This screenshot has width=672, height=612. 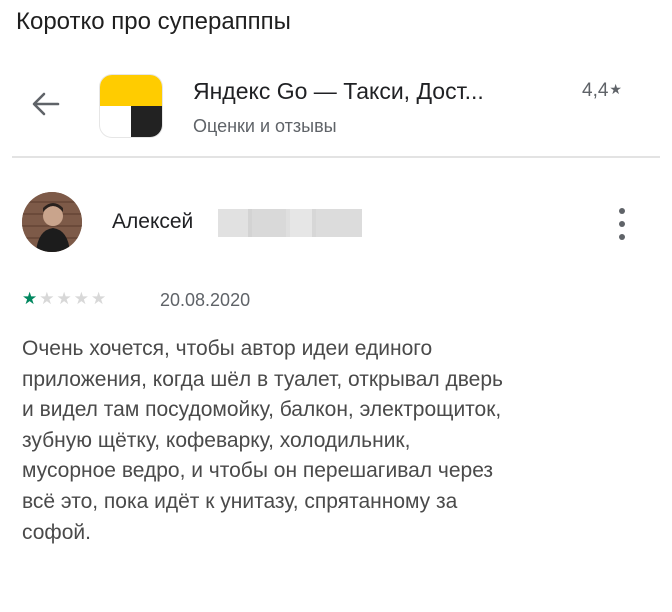 I want to click on more-options-button, so click(x=622, y=224).